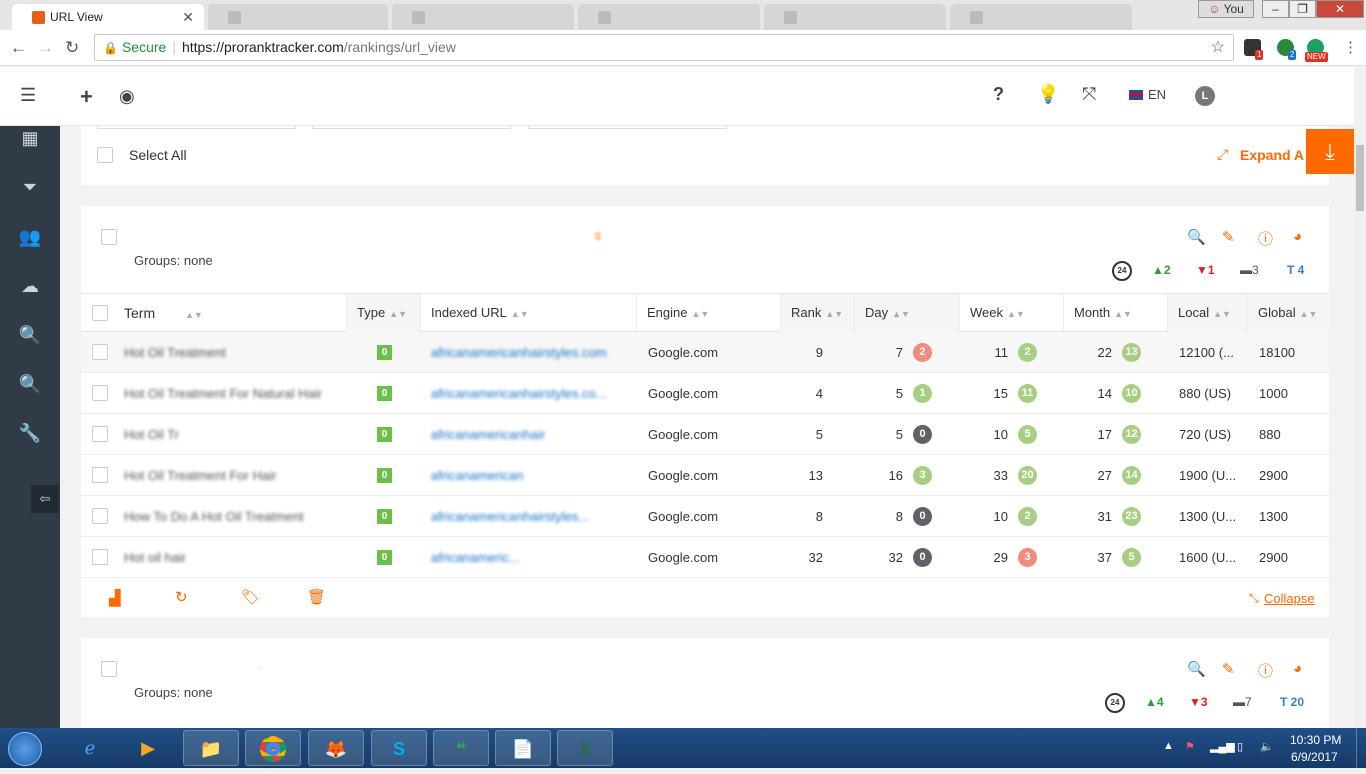 This screenshot has height=774, width=1366. I want to click on download-icon: ⤓, so click(1330, 151).